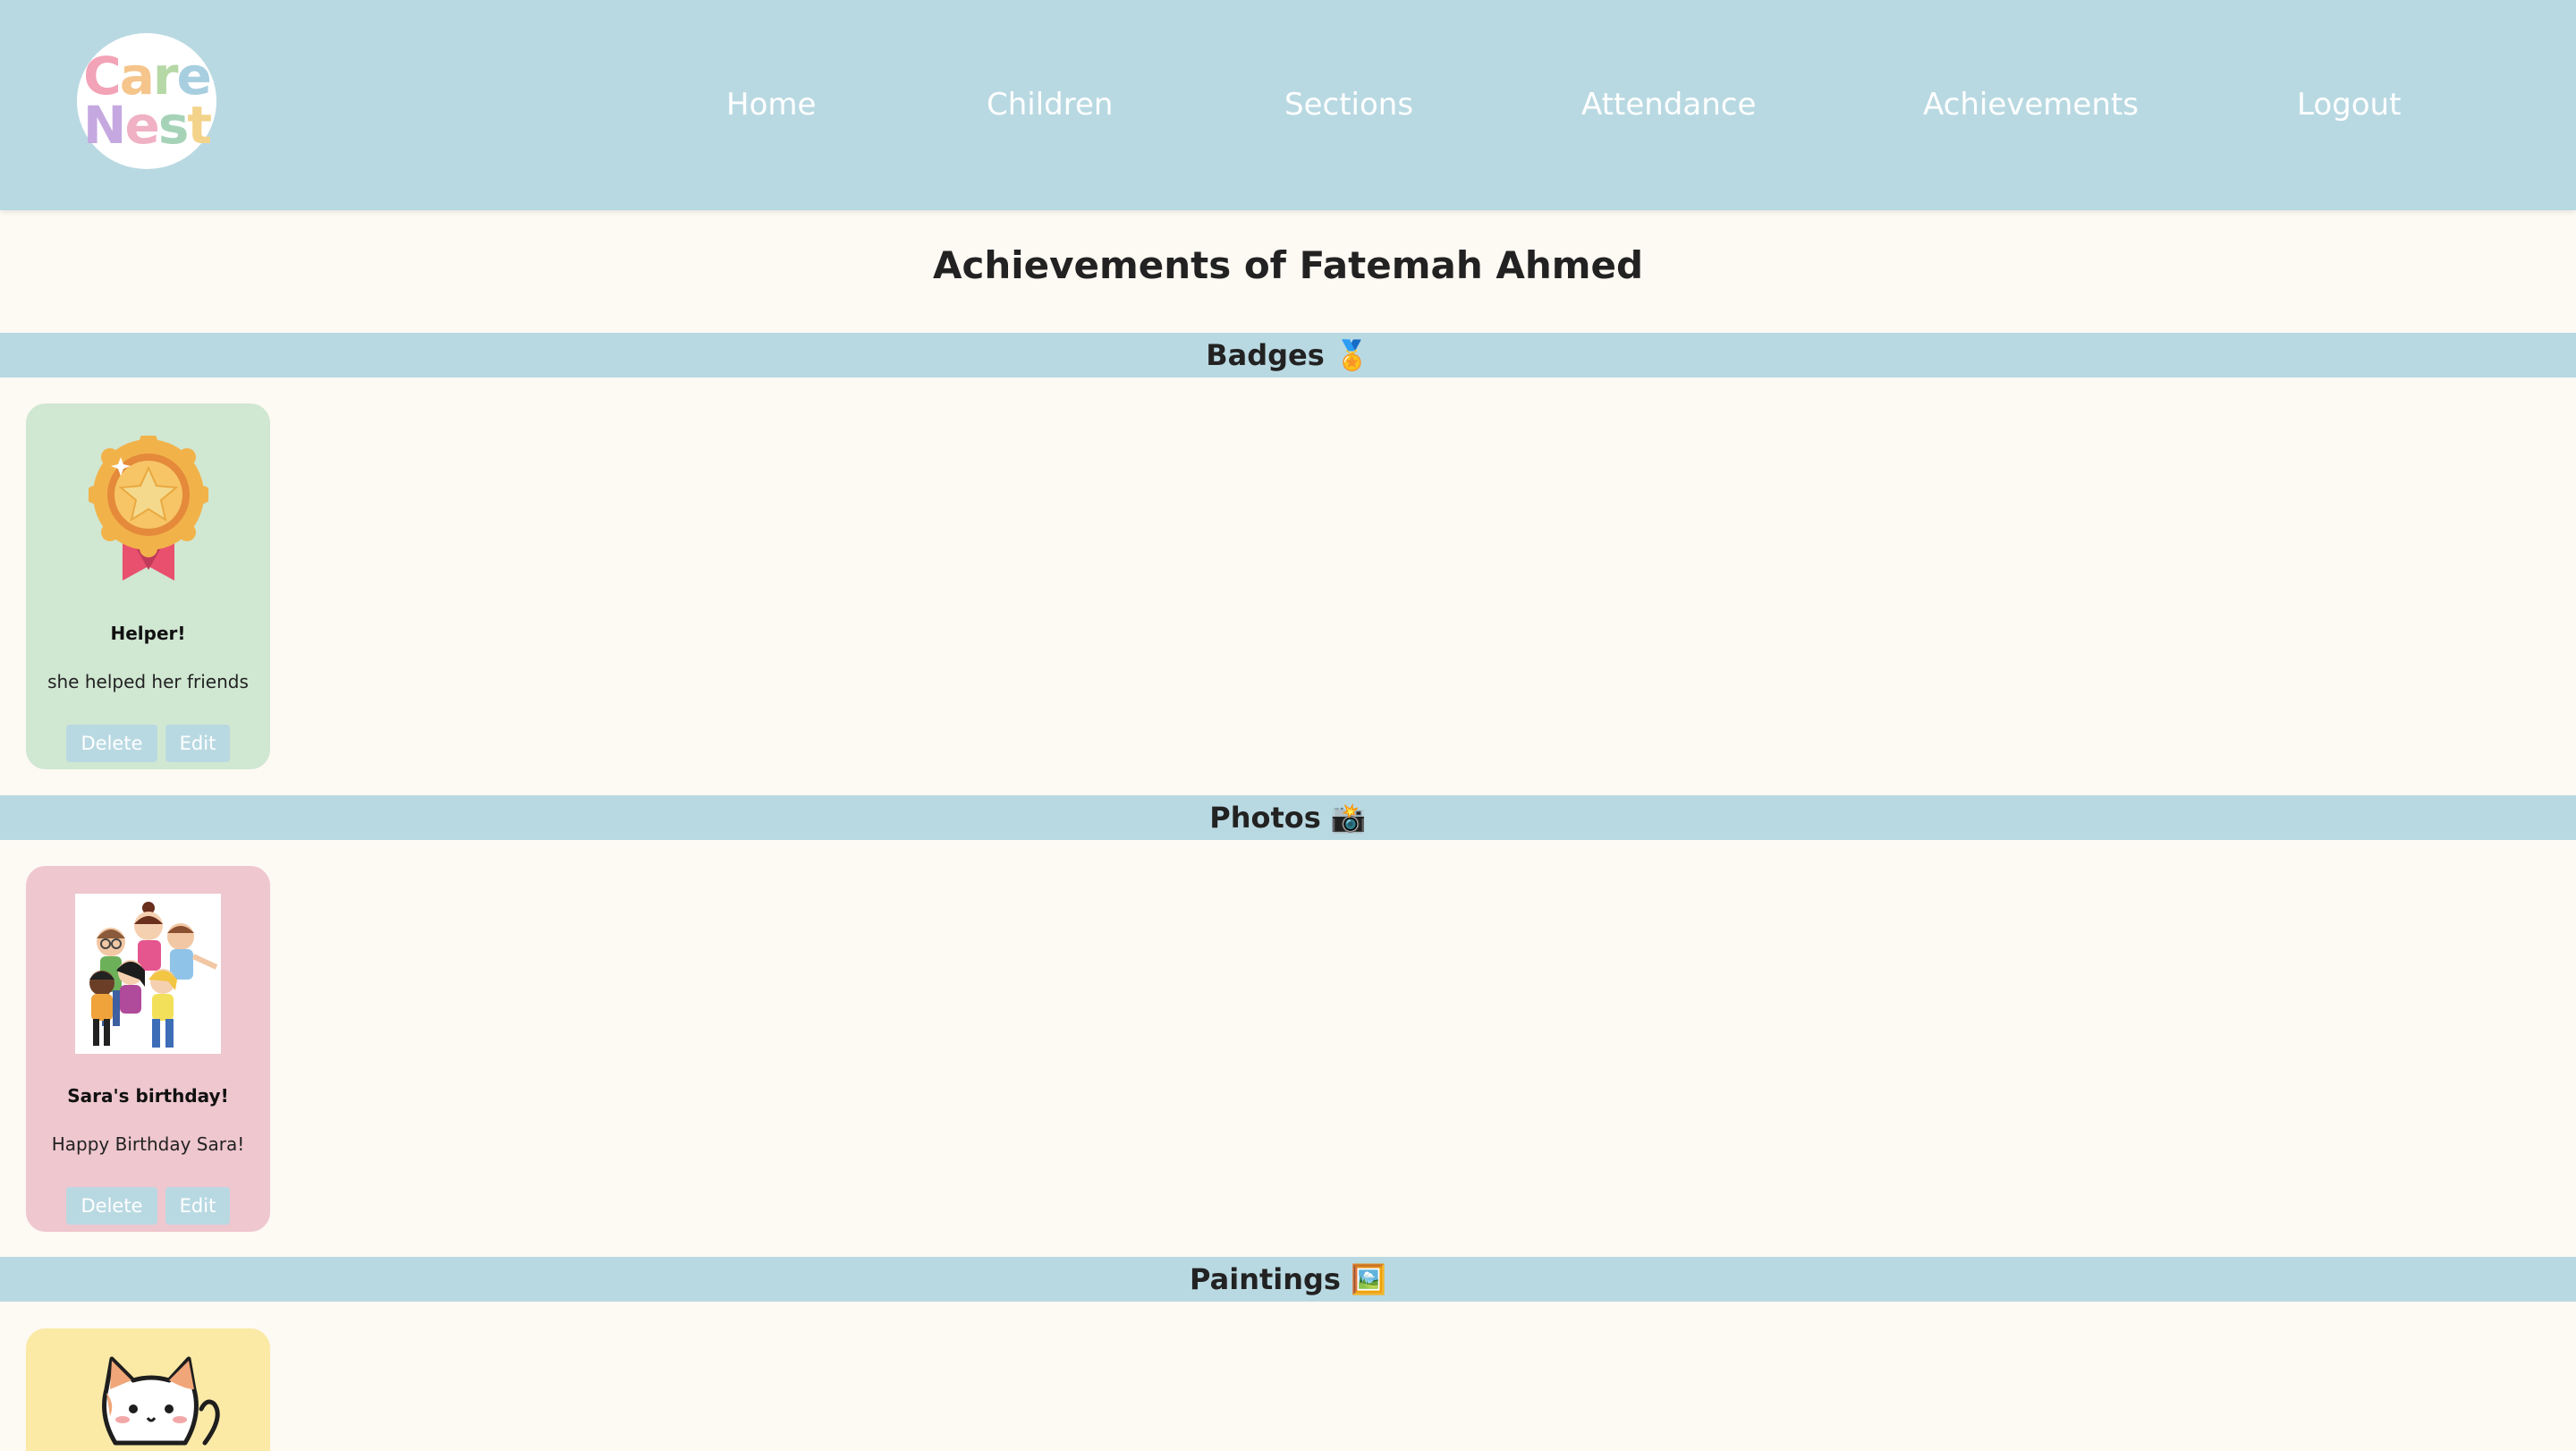 Image resolution: width=2576 pixels, height=1451 pixels. What do you see at coordinates (148, 634) in the screenshot?
I see `badge-title: Helper!` at bounding box center [148, 634].